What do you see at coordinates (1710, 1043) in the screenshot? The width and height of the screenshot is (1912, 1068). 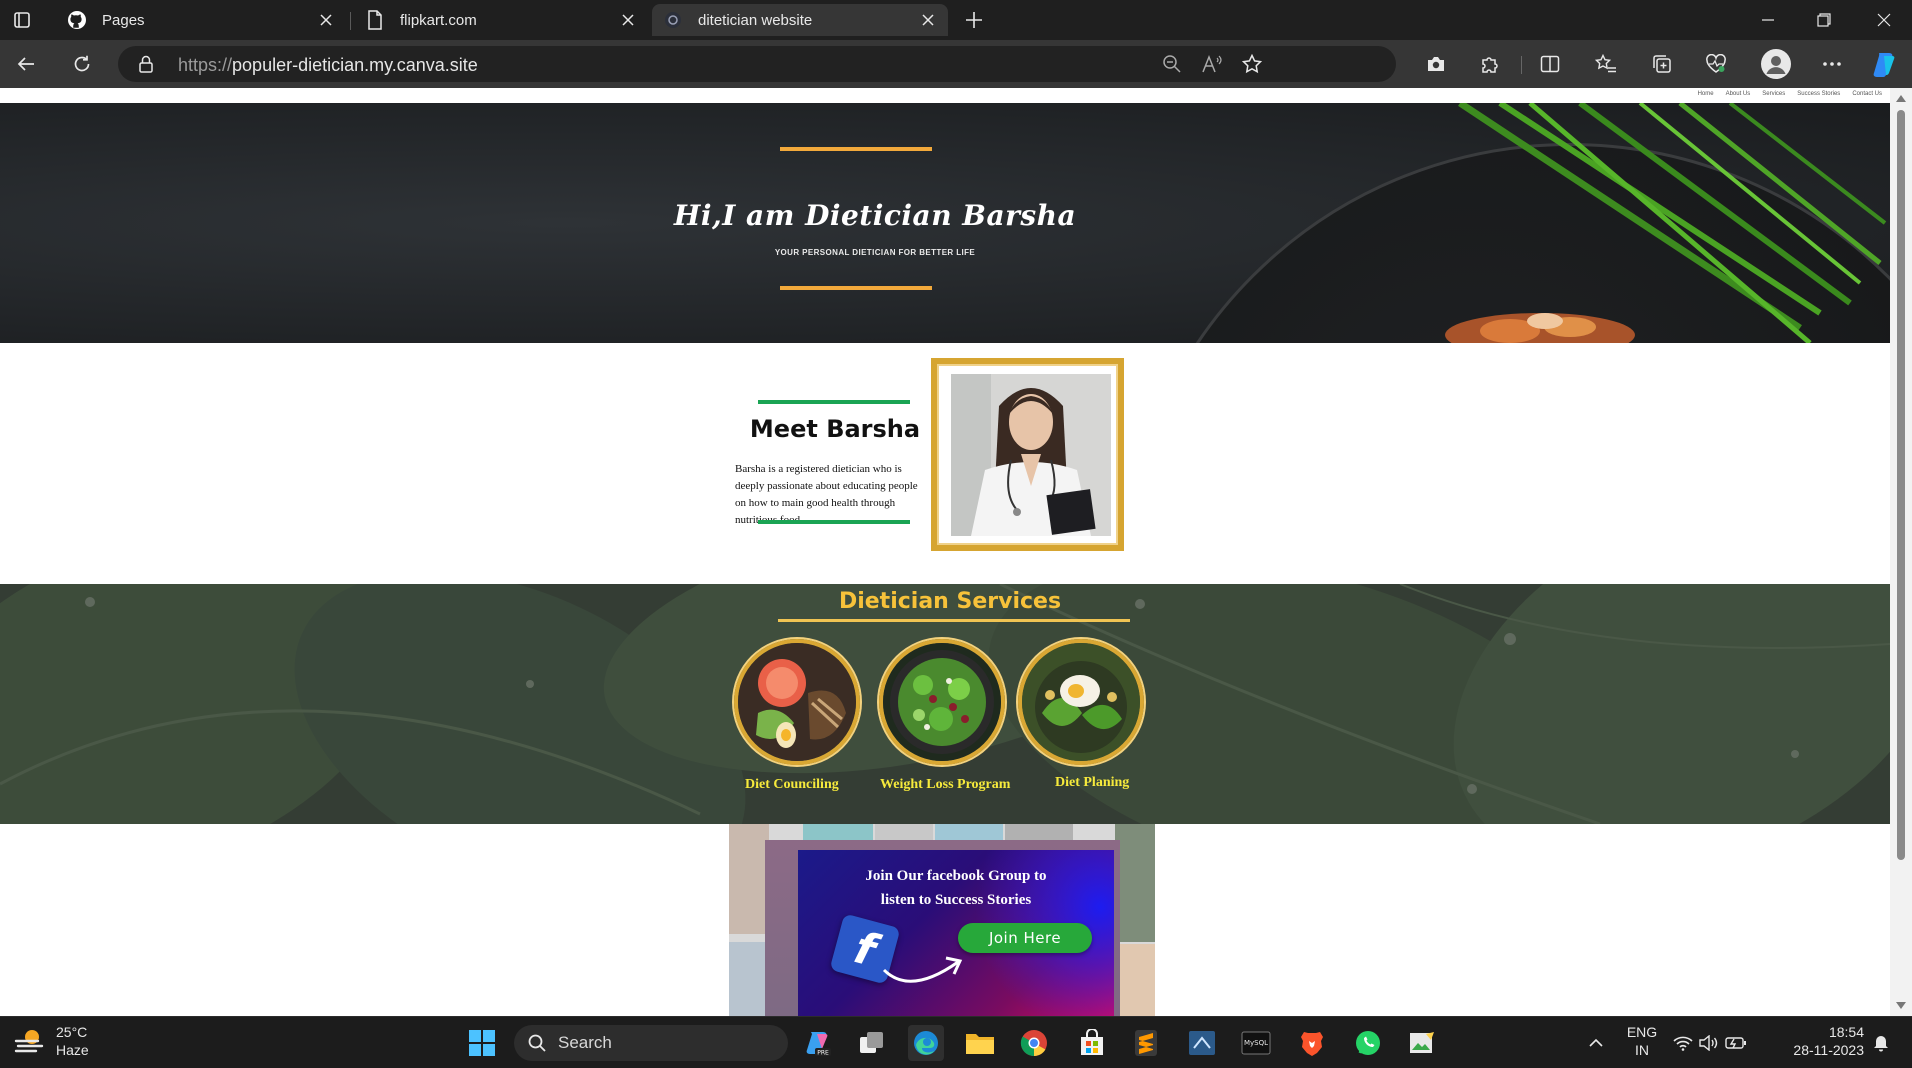 I see `quick-settings-button` at bounding box center [1710, 1043].